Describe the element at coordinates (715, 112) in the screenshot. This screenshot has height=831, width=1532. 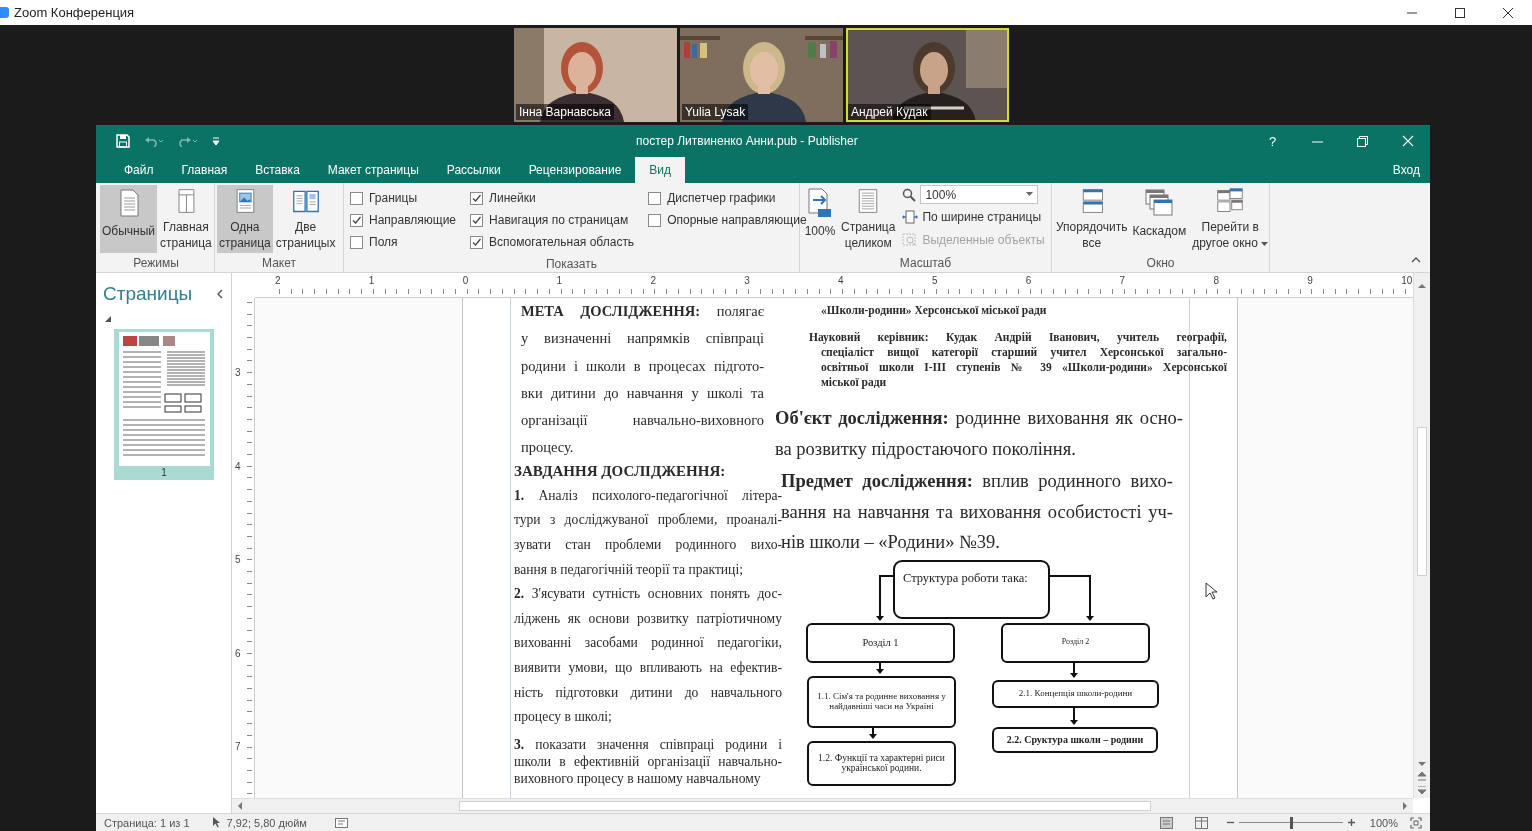
I see `participant-name: Yulia Lysak` at that location.